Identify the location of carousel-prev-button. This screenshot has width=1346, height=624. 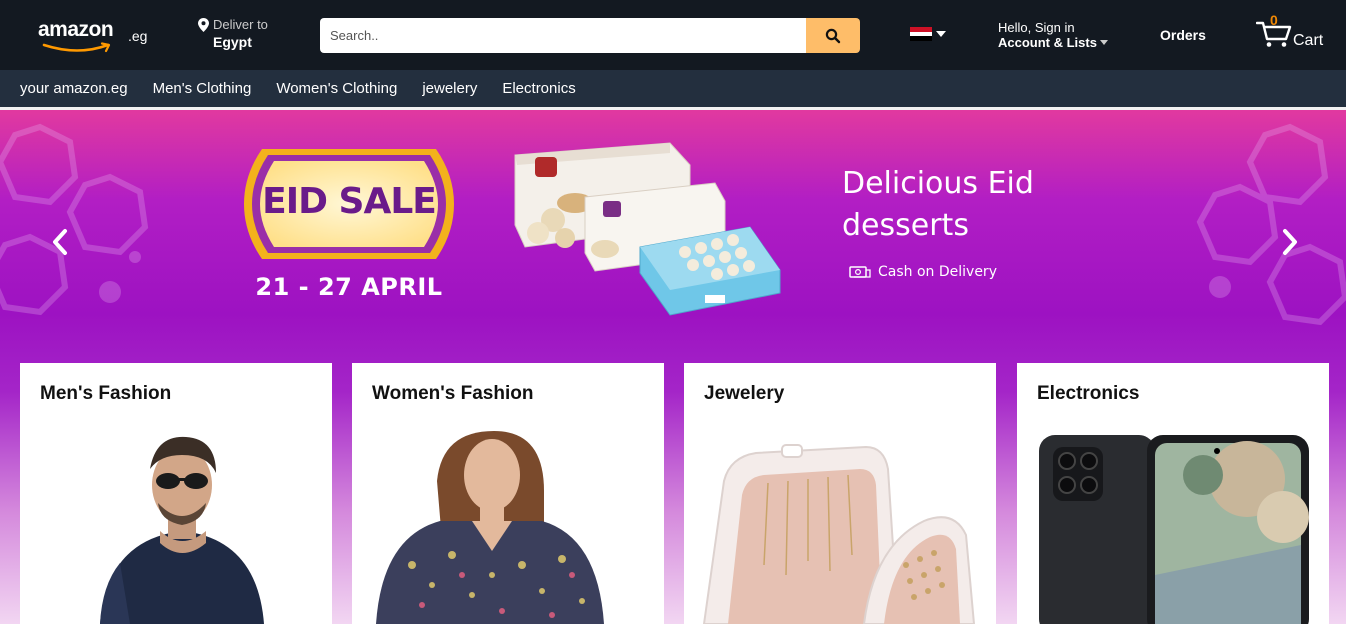
(60, 242).